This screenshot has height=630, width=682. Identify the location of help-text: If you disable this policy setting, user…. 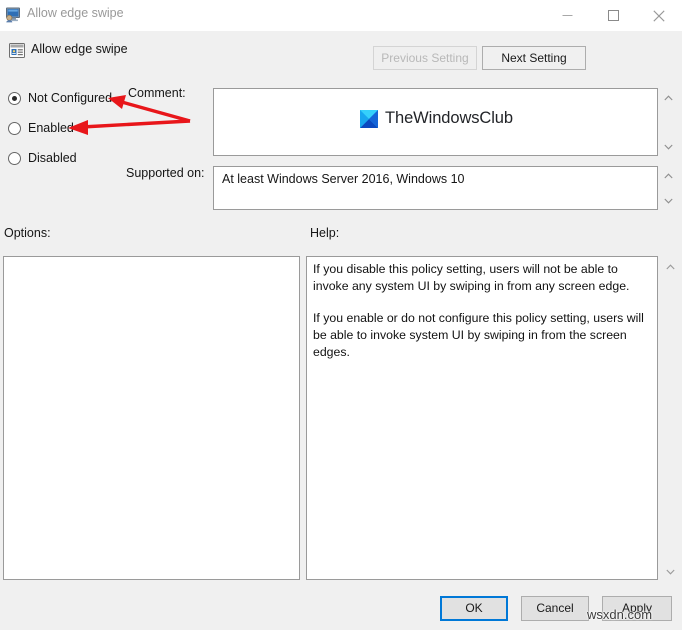
(482, 311).